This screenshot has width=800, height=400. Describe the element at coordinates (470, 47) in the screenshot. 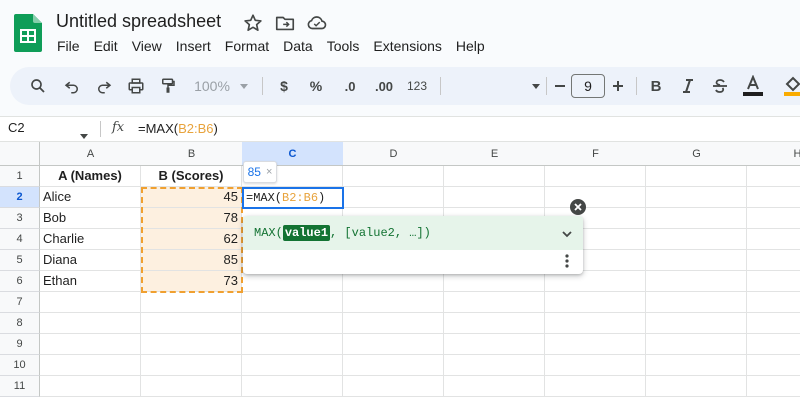

I see `menu-help: Help` at that location.